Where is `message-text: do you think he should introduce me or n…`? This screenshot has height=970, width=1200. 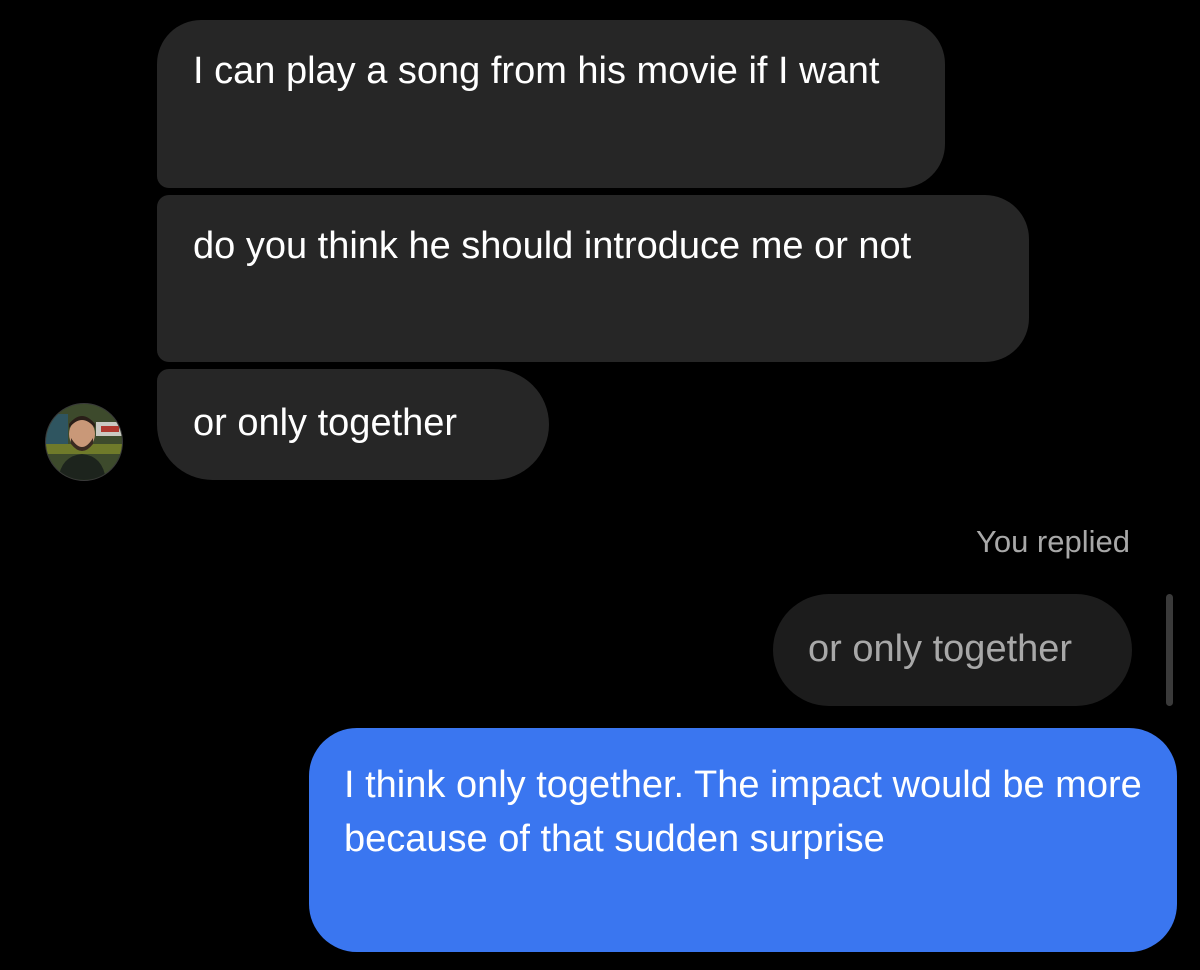 message-text: do you think he should introduce me or n… is located at coordinates (552, 246).